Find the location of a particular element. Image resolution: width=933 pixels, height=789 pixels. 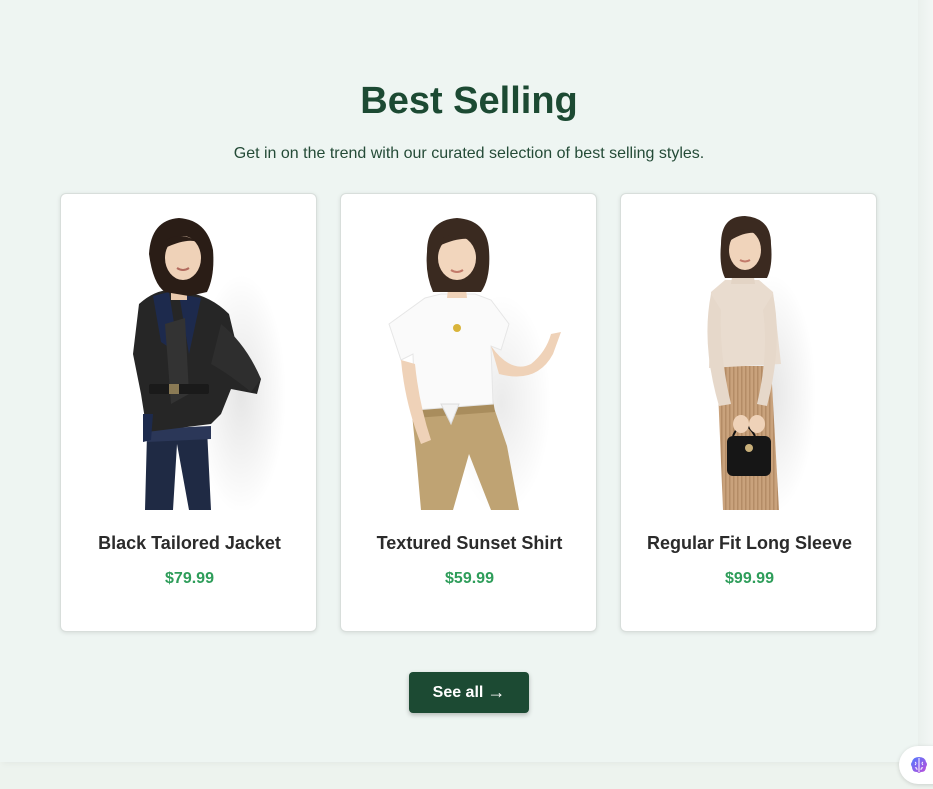

product-name: Black Tailored Jacket is located at coordinates (189, 543).